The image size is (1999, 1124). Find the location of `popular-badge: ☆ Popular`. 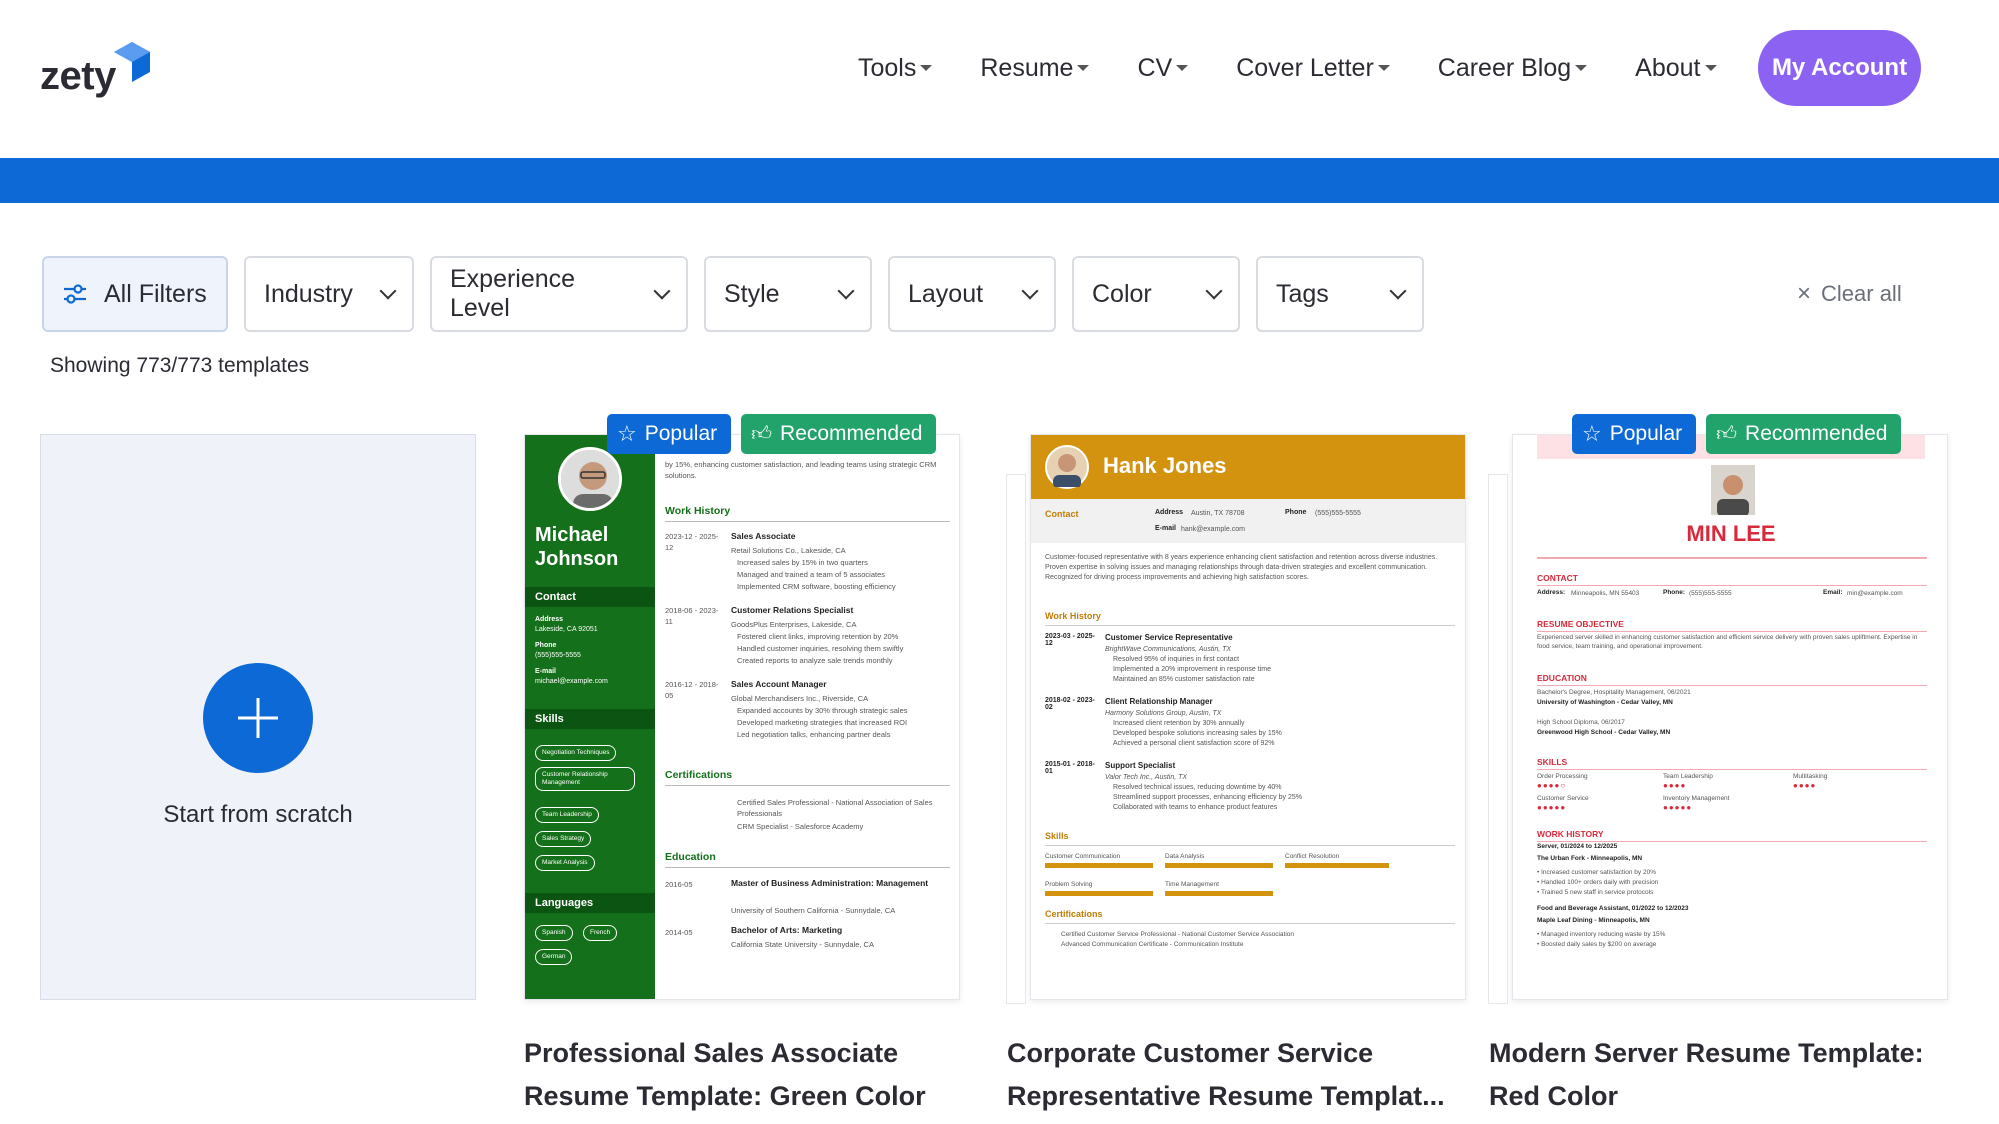

popular-badge: ☆ Popular is located at coordinates (1634, 434).